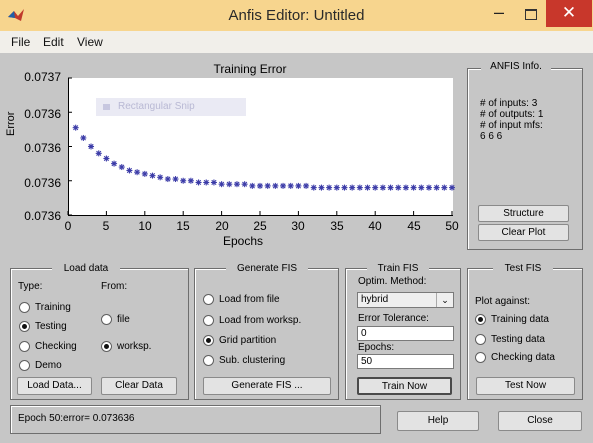 The height and width of the screenshot is (443, 593). Describe the element at coordinates (56, 346) in the screenshot. I see `radio-checking-label: Checking` at that location.